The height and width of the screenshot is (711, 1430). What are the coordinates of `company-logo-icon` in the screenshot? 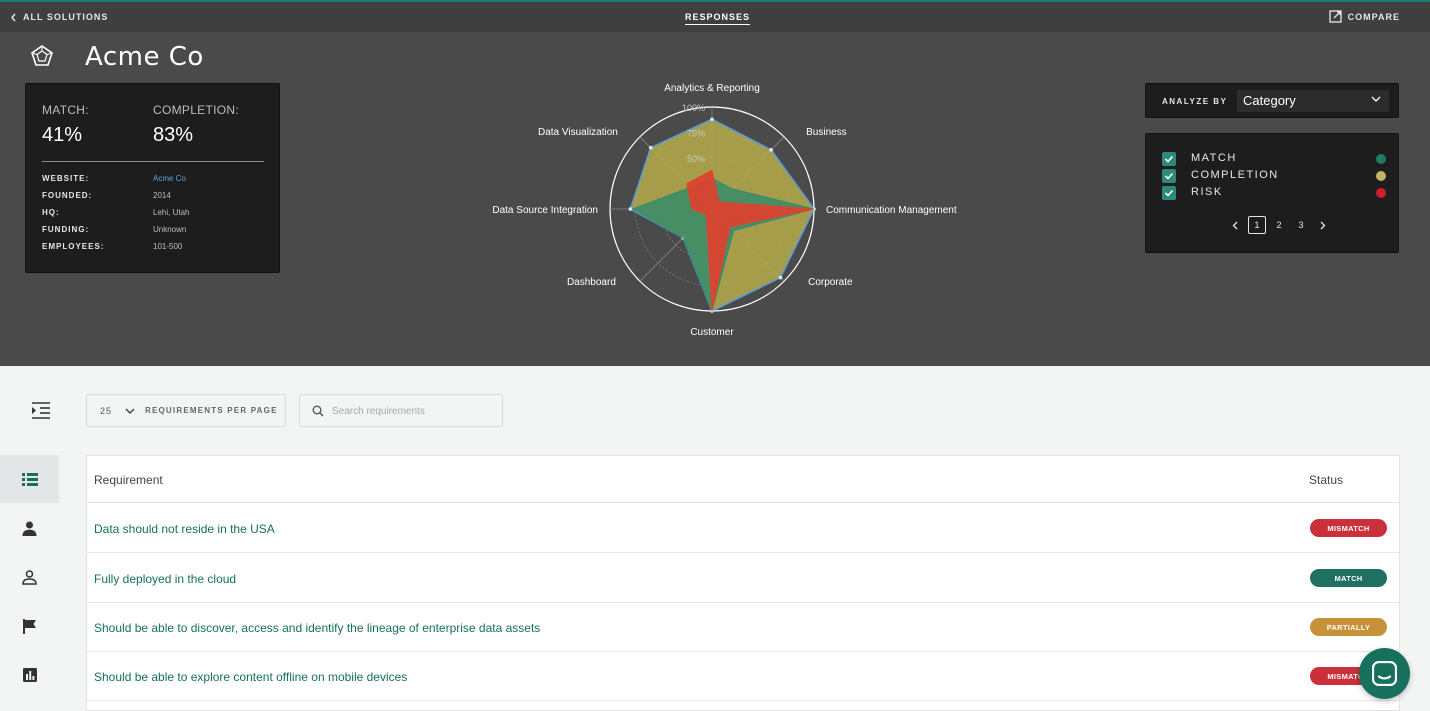 It's located at (42, 55).